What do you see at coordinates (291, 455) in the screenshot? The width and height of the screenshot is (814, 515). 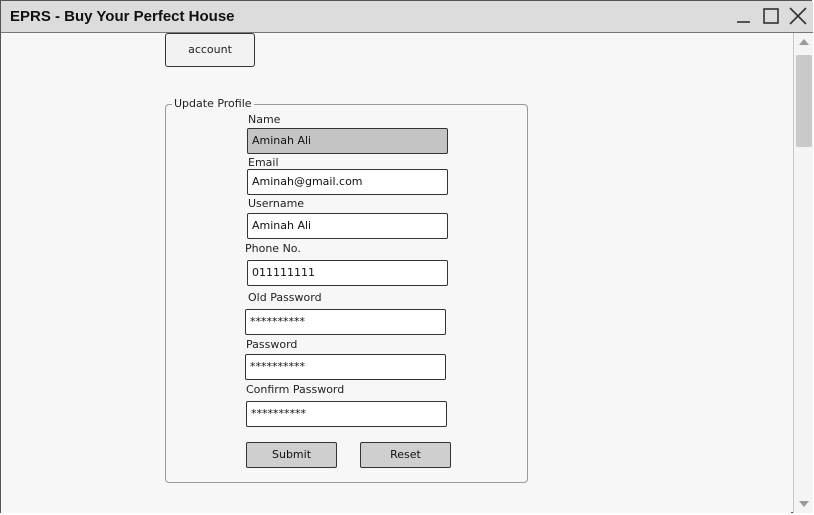 I see `submit-button: Submit` at bounding box center [291, 455].